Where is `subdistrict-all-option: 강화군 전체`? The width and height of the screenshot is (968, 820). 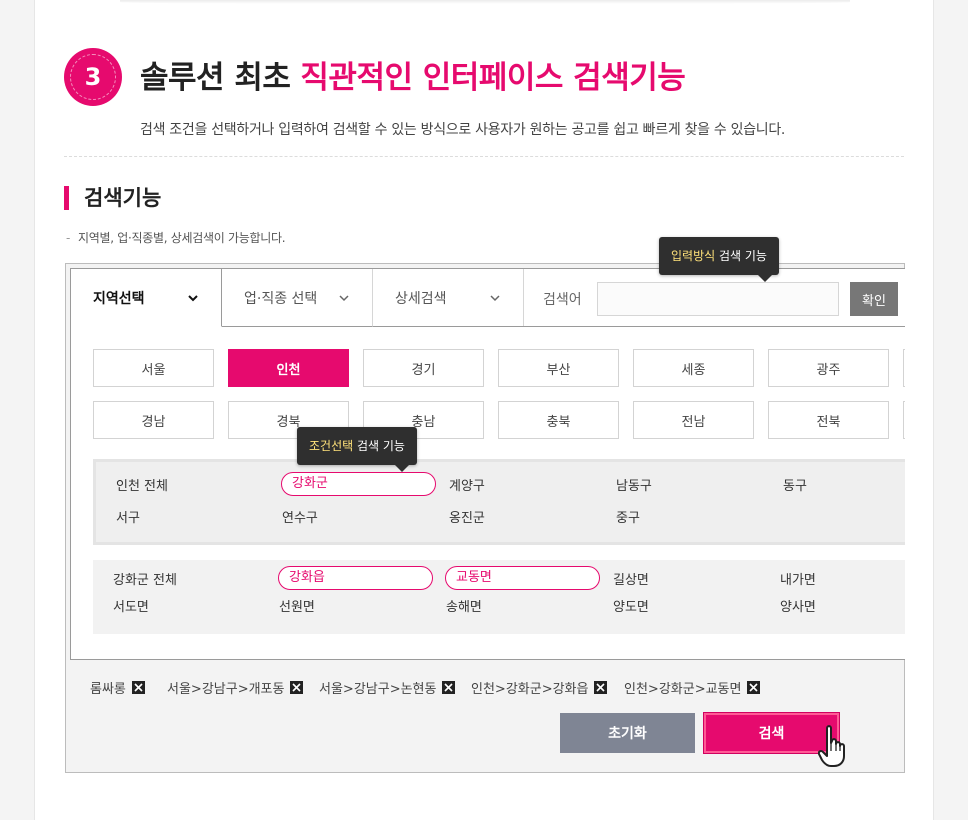
subdistrict-all-option: 강화군 전체 is located at coordinates (145, 578).